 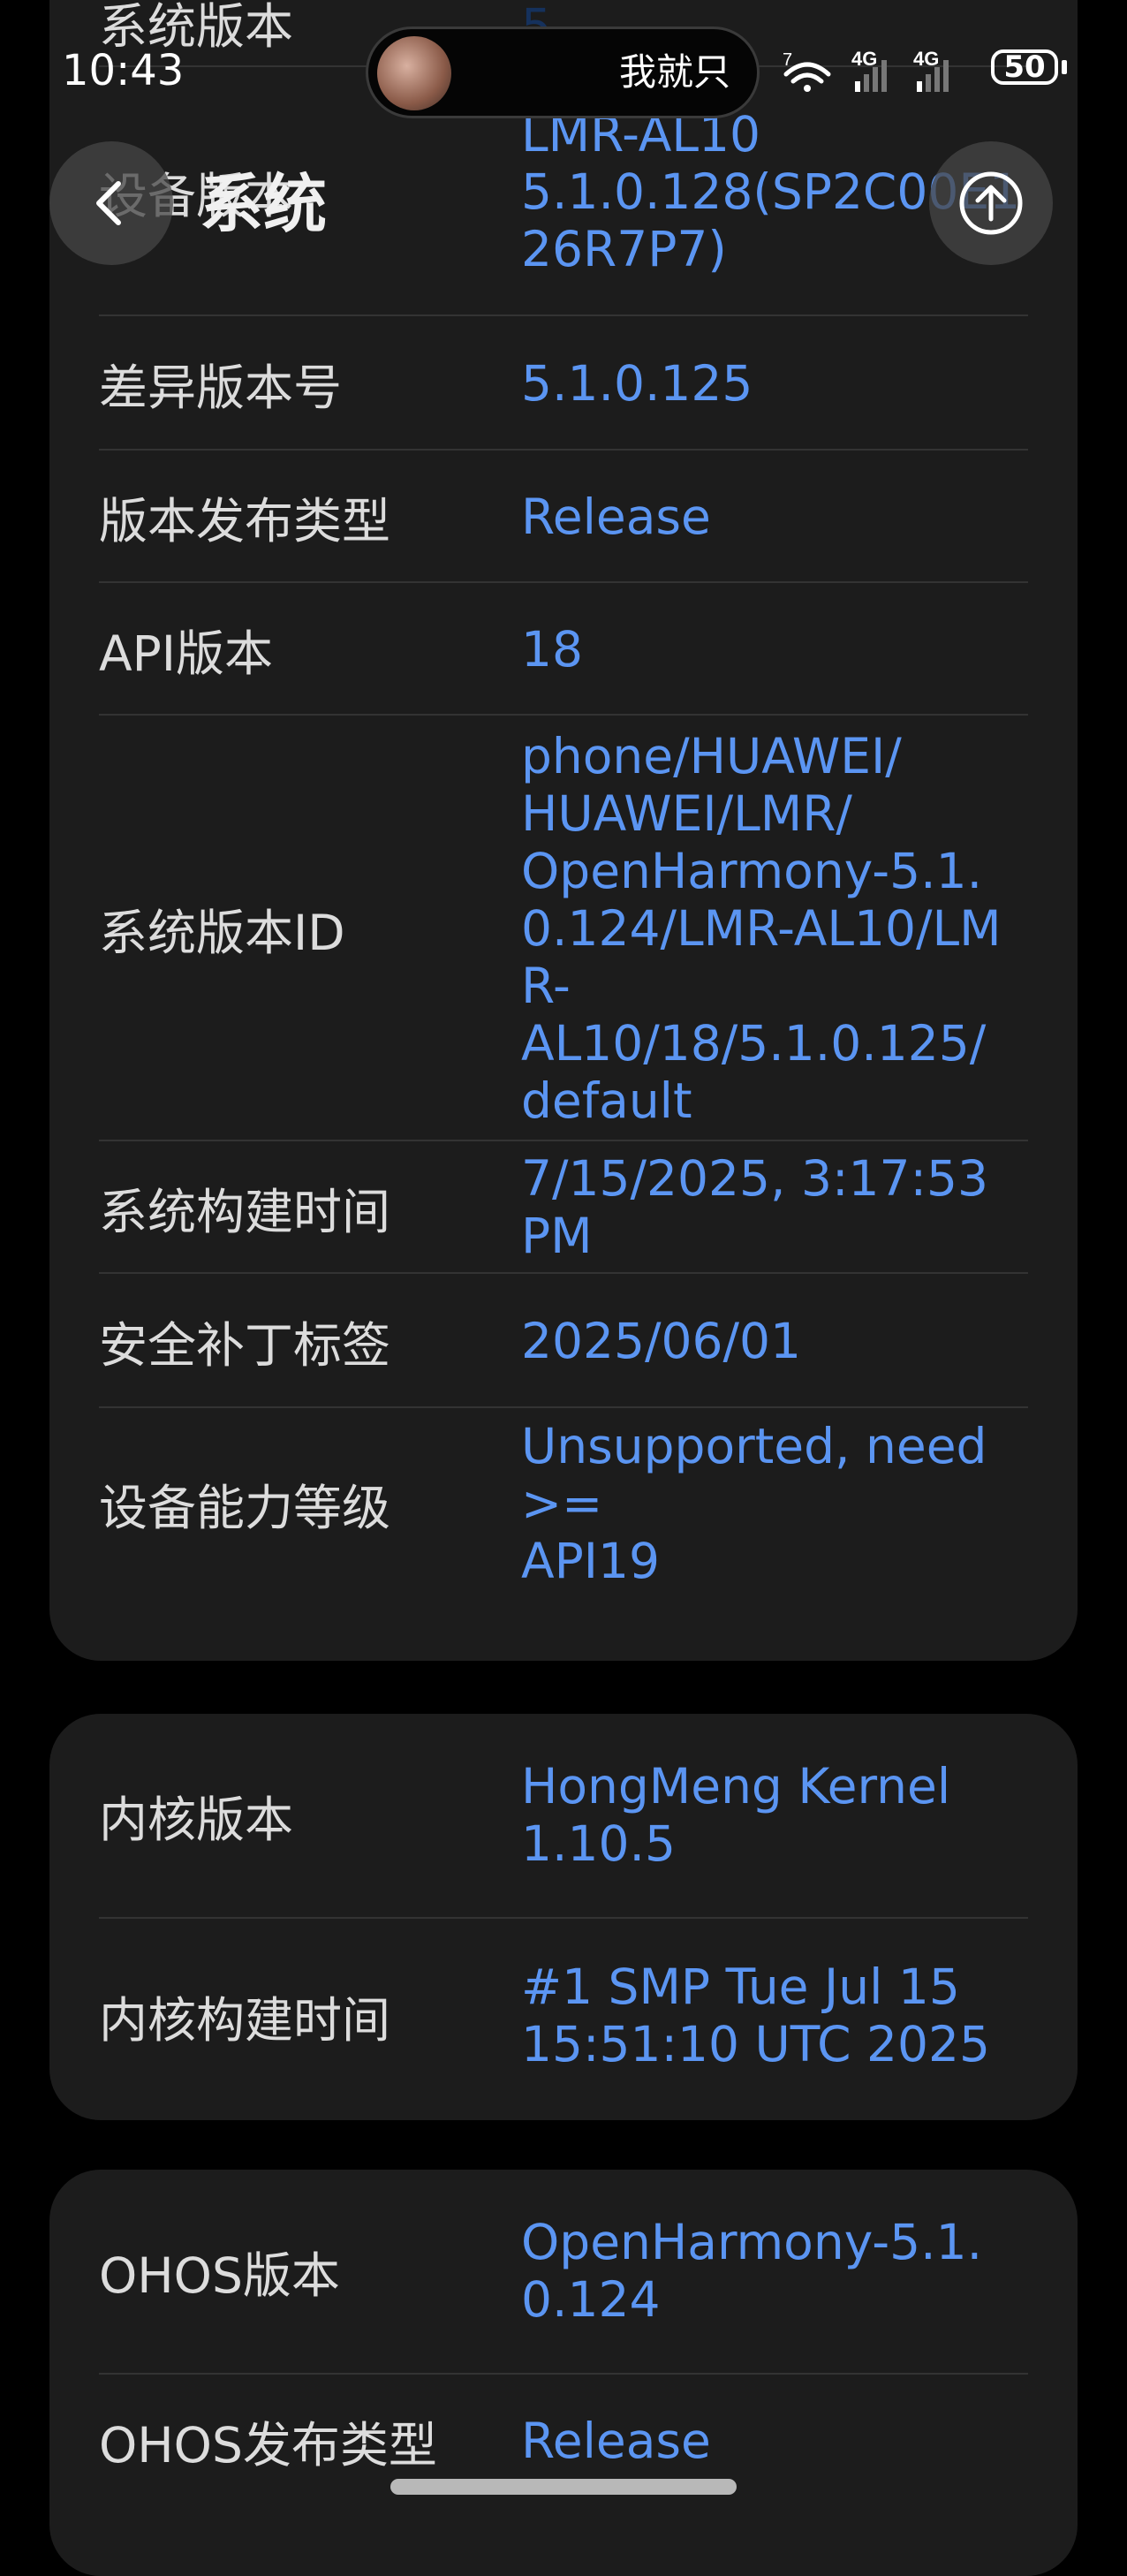 I want to click on home-indicator, so click(x=563, y=2487).